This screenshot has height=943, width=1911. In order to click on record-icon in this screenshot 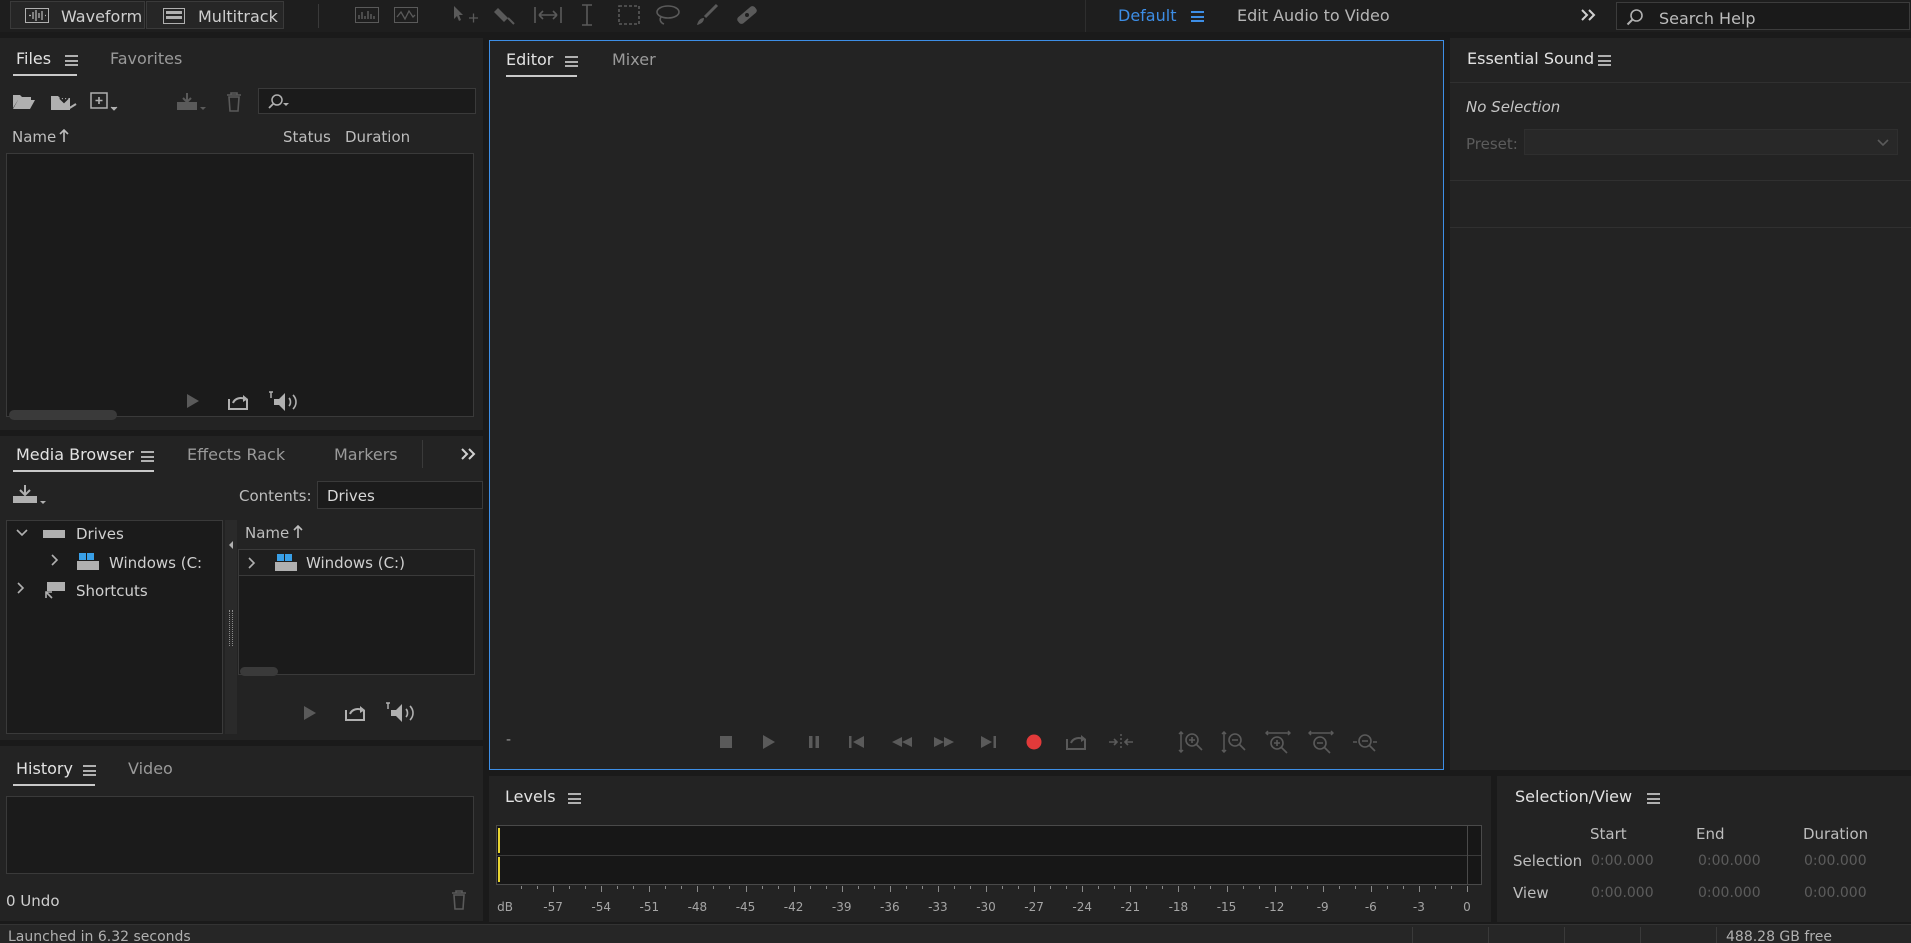, I will do `click(1034, 742)`.